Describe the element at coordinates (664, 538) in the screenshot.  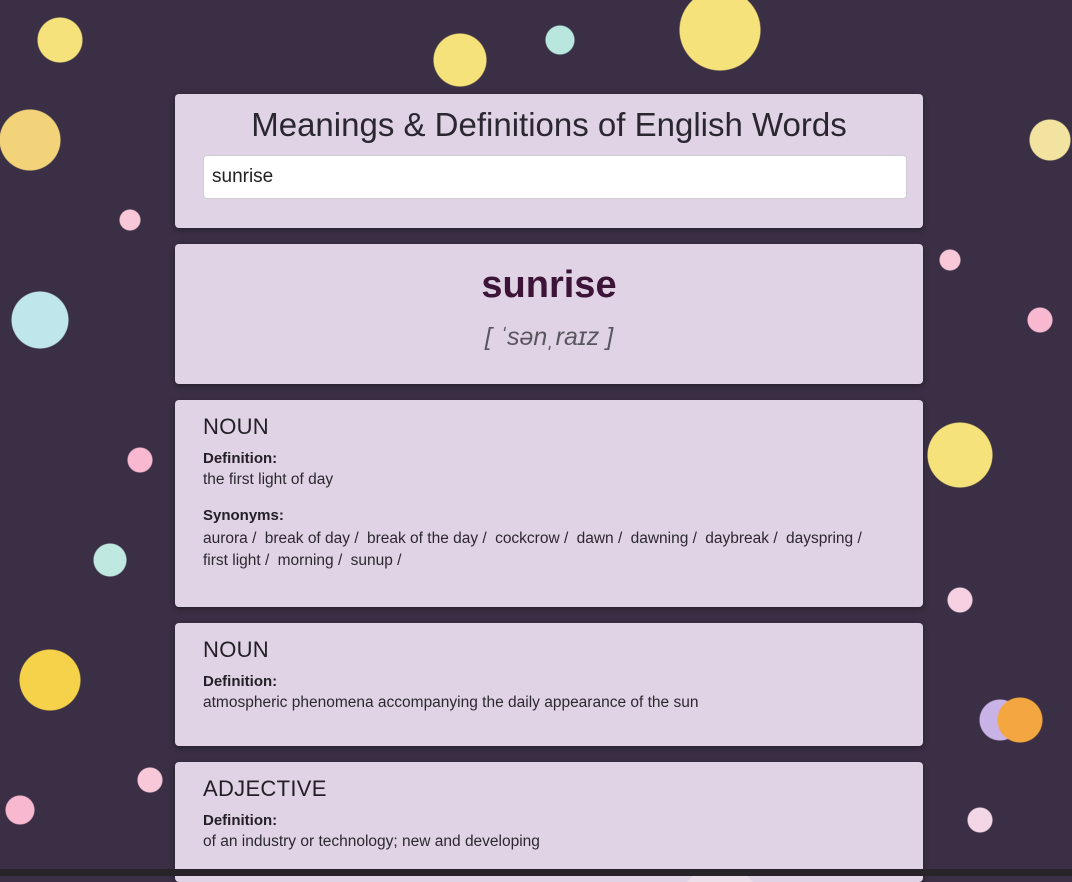
I see `synonym-item: dawning /` at that location.